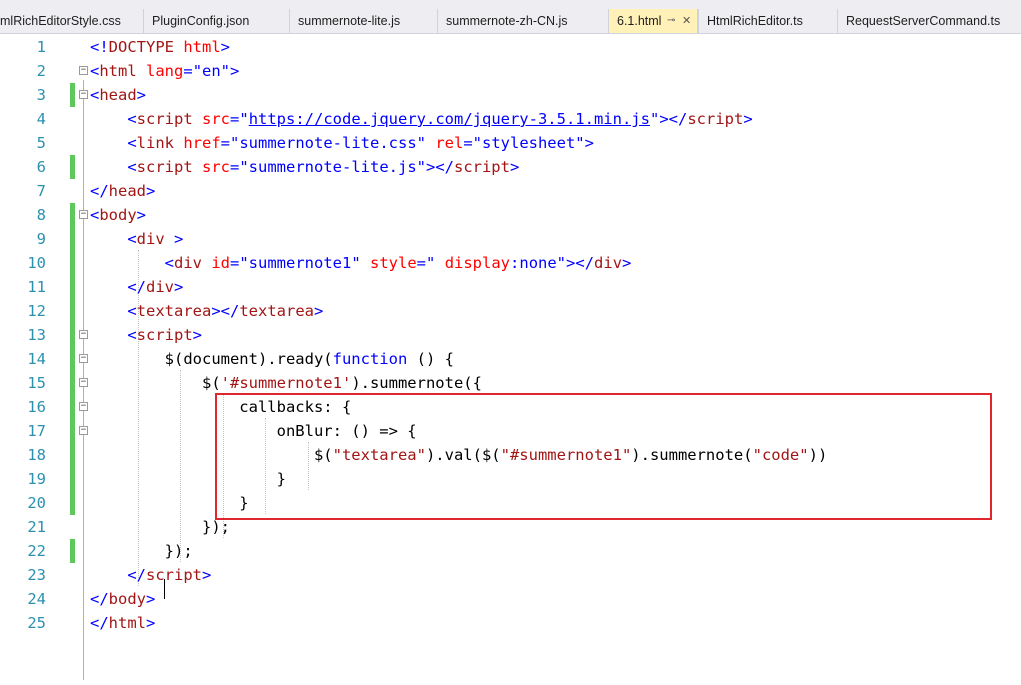 The image size is (1021, 685). Describe the element at coordinates (36, 455) in the screenshot. I see `line-number: 18` at that location.